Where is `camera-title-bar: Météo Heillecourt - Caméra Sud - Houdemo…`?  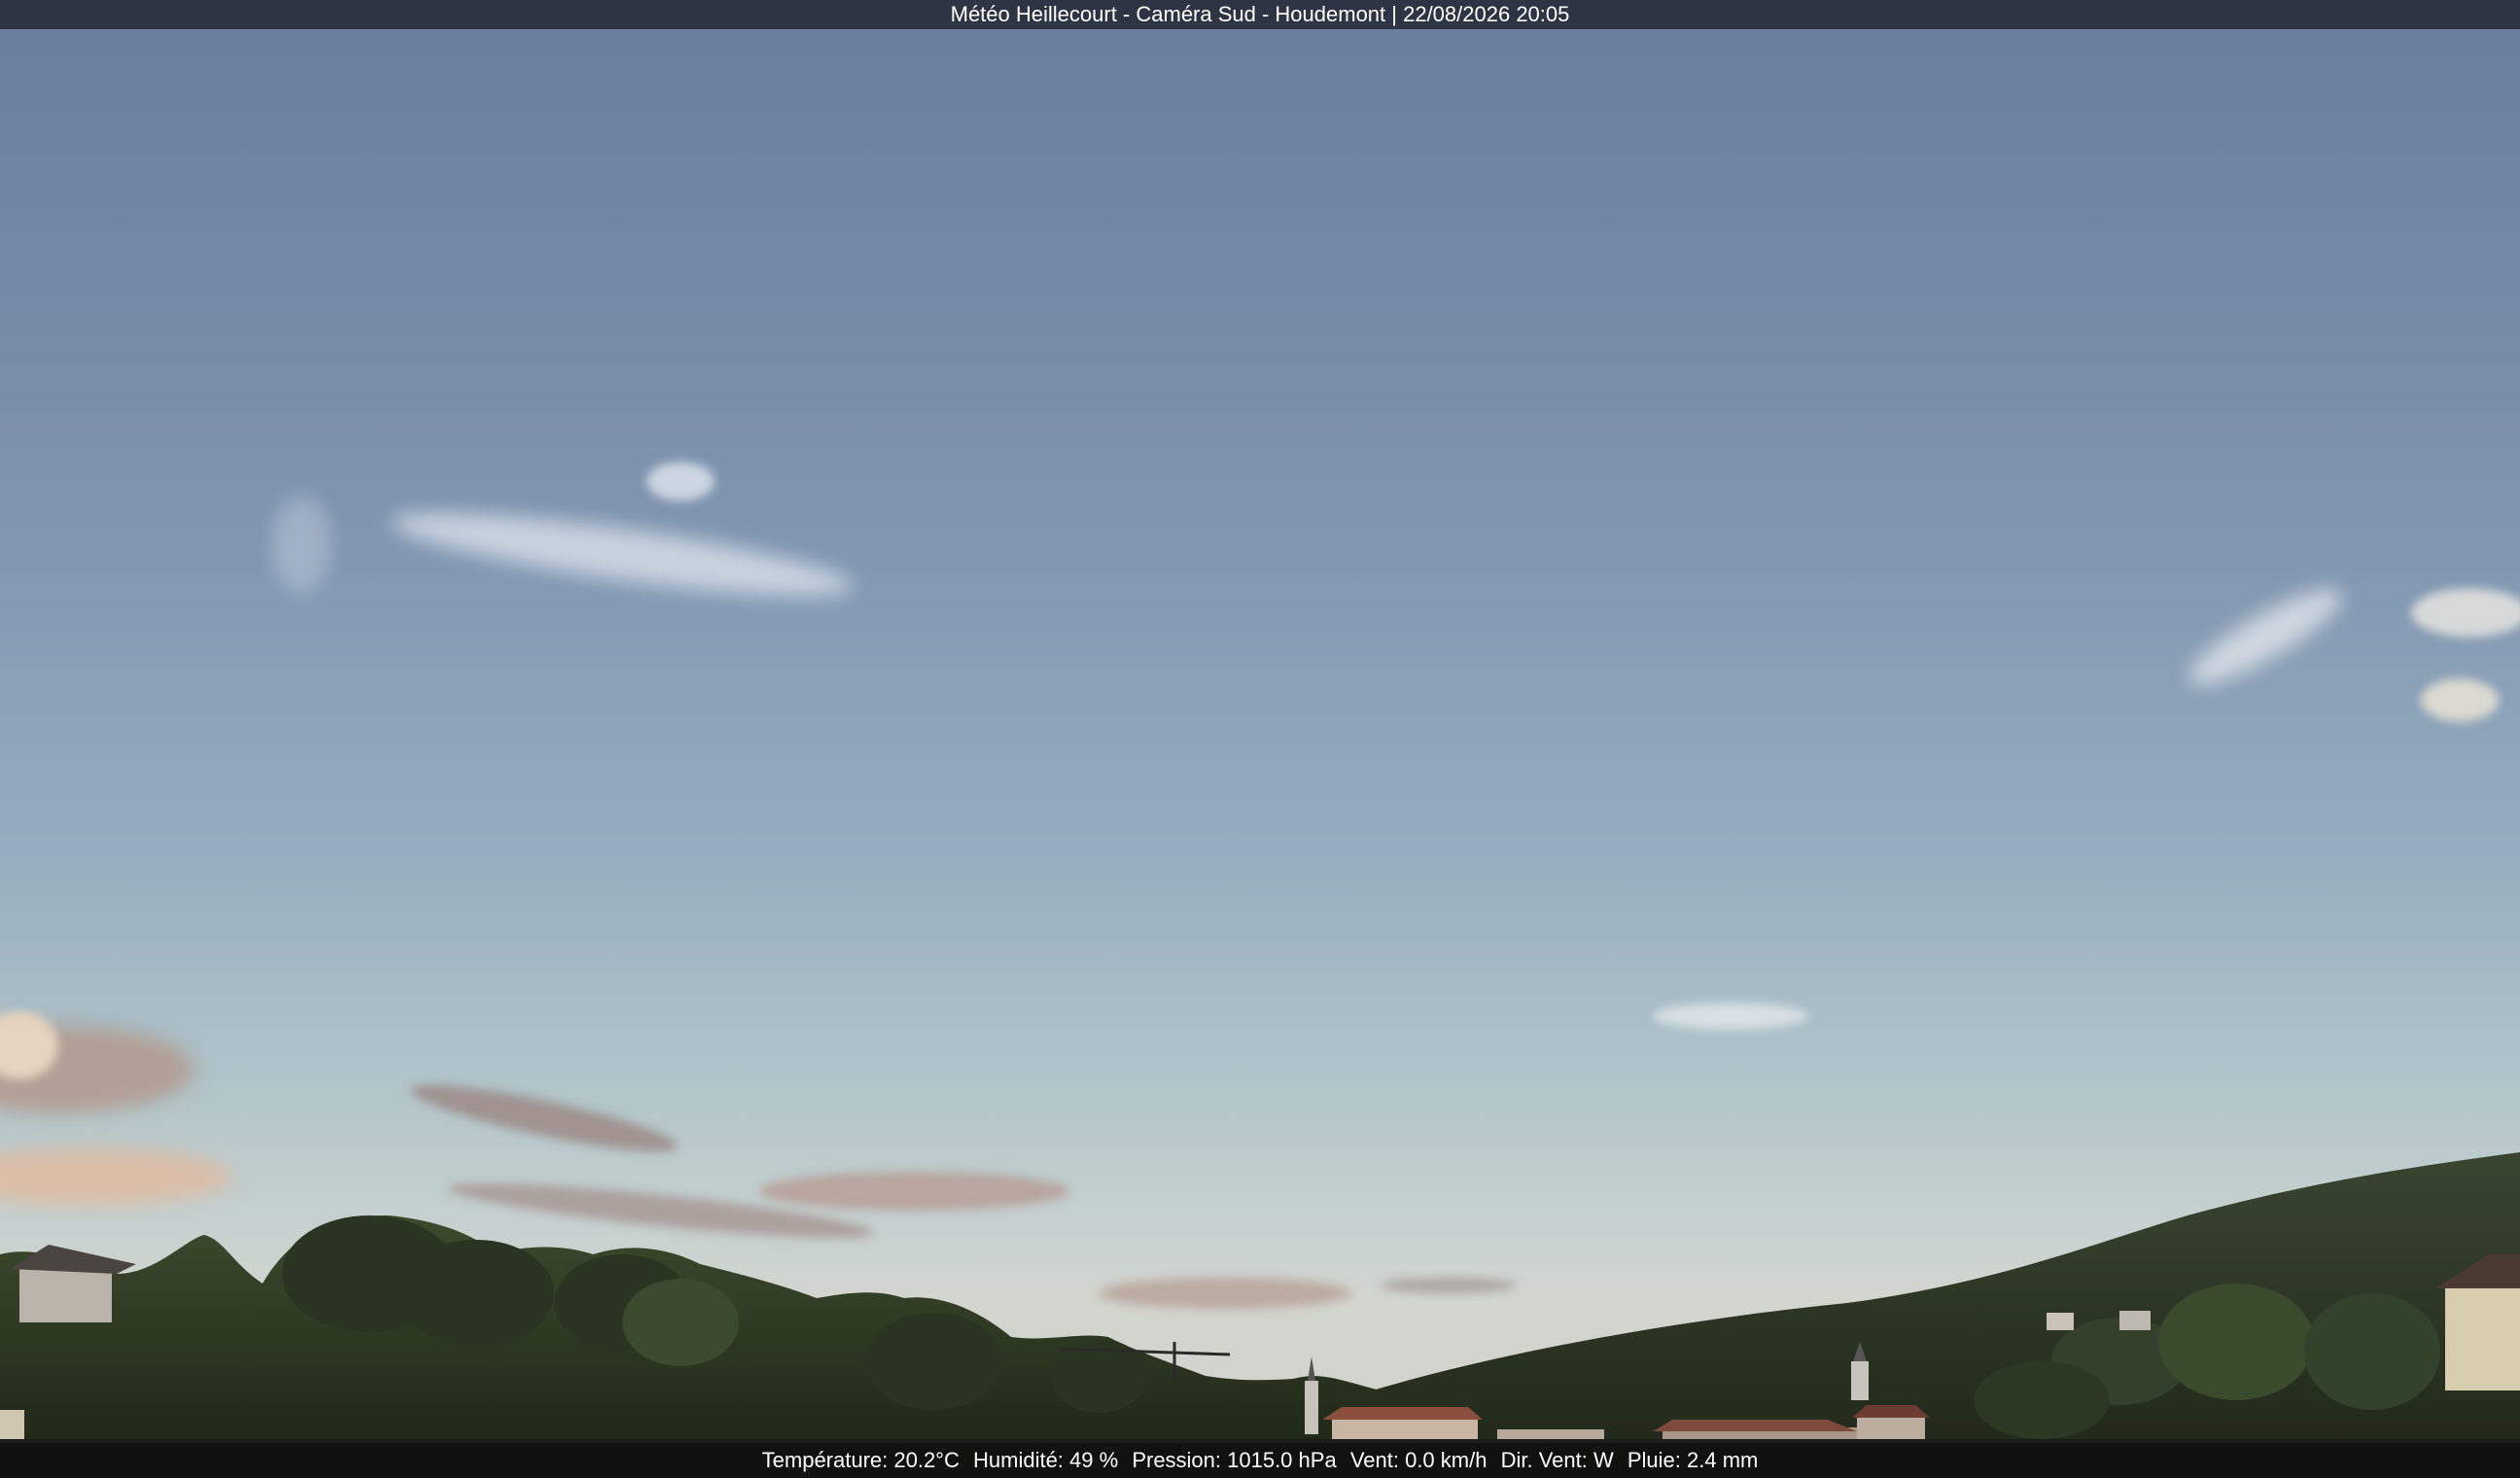
camera-title-bar: Météo Heillecourt - Caméra Sud - Houdemo… is located at coordinates (1260, 14).